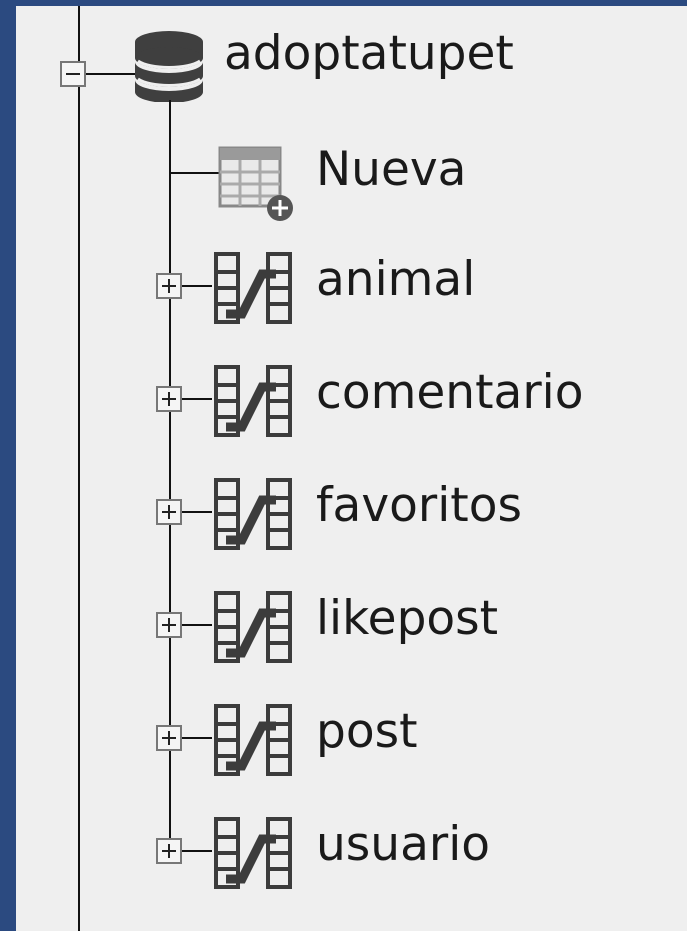 The height and width of the screenshot is (931, 687). What do you see at coordinates (367, 731) in the screenshot?
I see `table-label: post` at bounding box center [367, 731].